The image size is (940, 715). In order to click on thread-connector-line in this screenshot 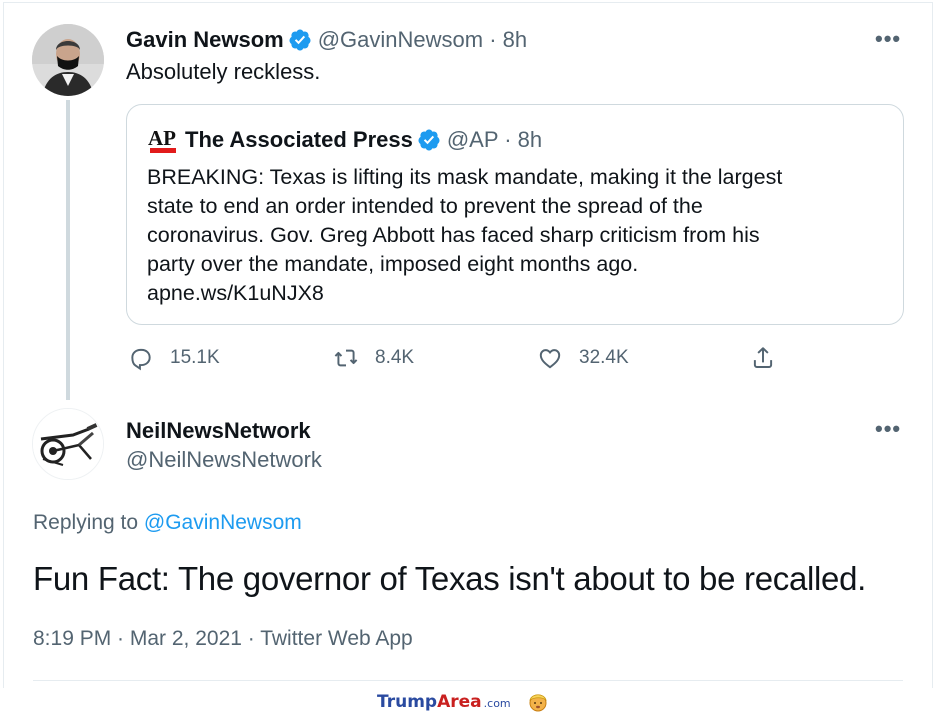, I will do `click(68, 250)`.